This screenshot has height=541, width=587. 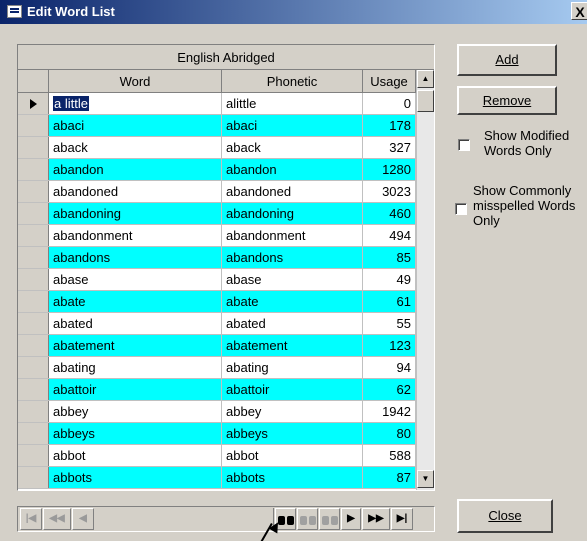 I want to click on usage-cell: 494, so click(x=389, y=235).